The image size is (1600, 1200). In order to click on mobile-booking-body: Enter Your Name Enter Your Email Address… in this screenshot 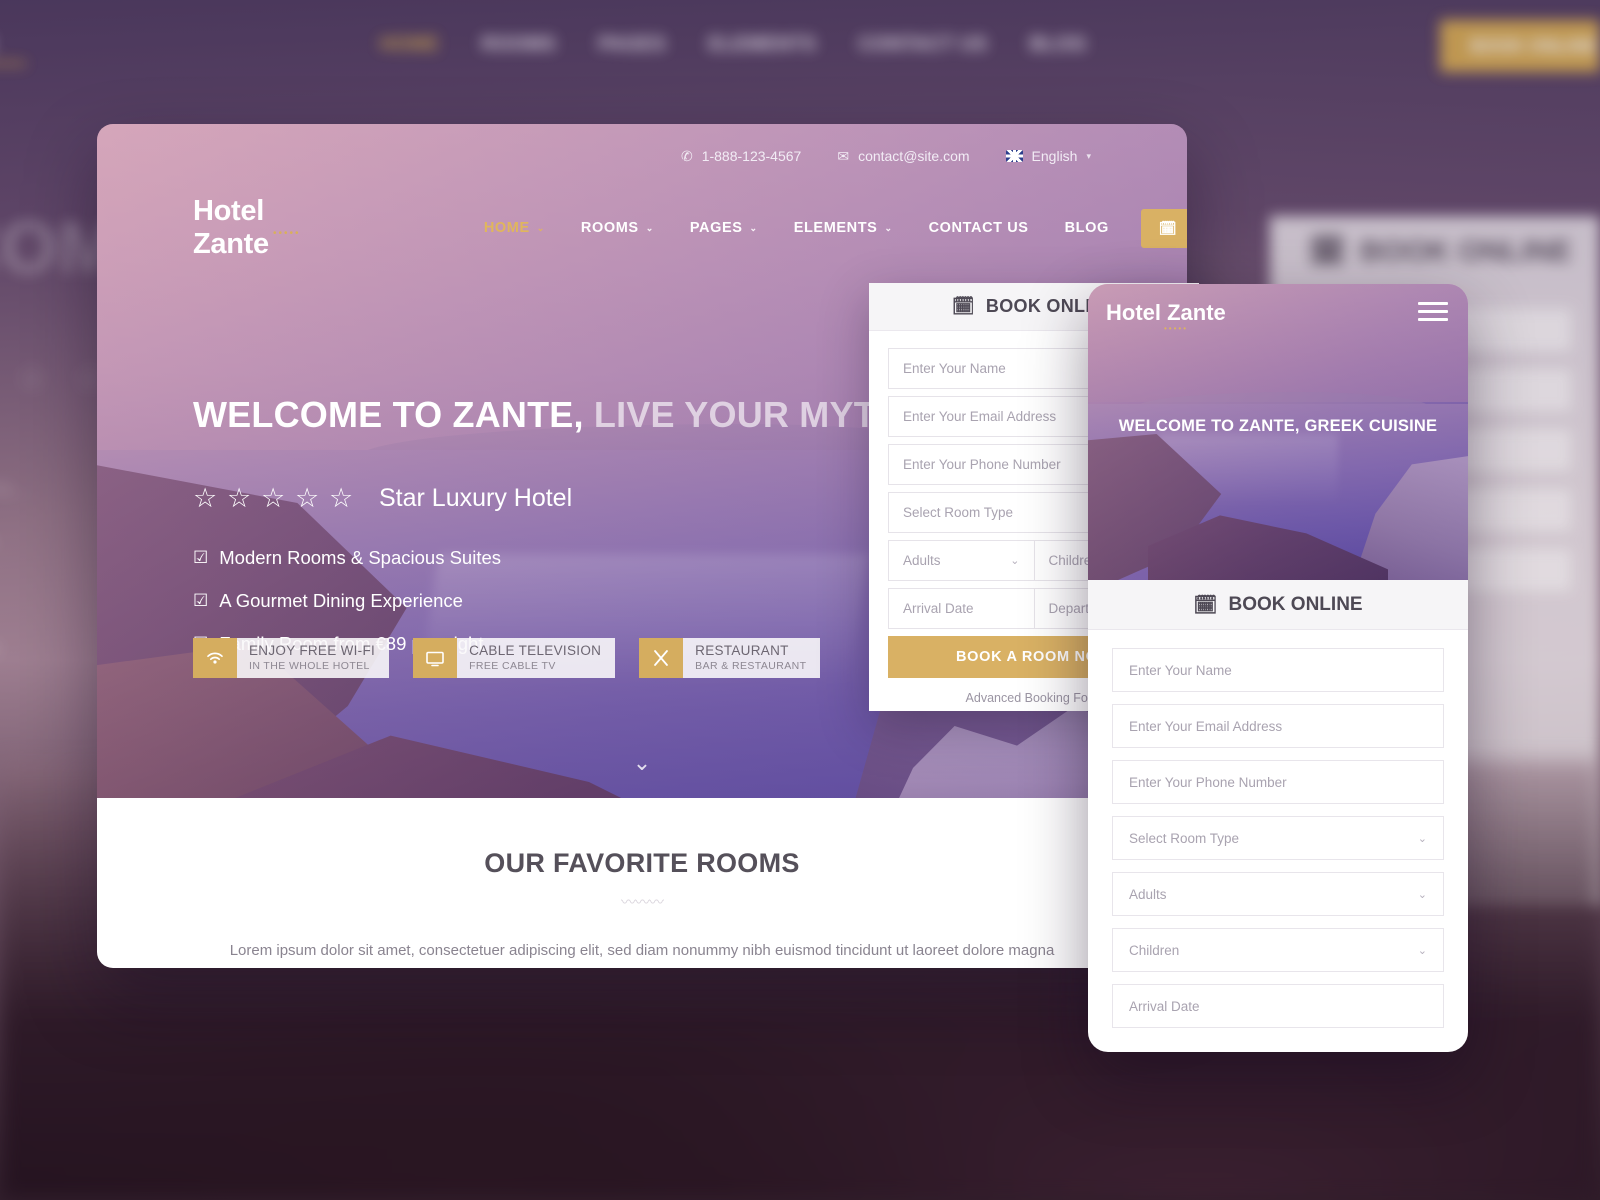, I will do `click(1278, 829)`.